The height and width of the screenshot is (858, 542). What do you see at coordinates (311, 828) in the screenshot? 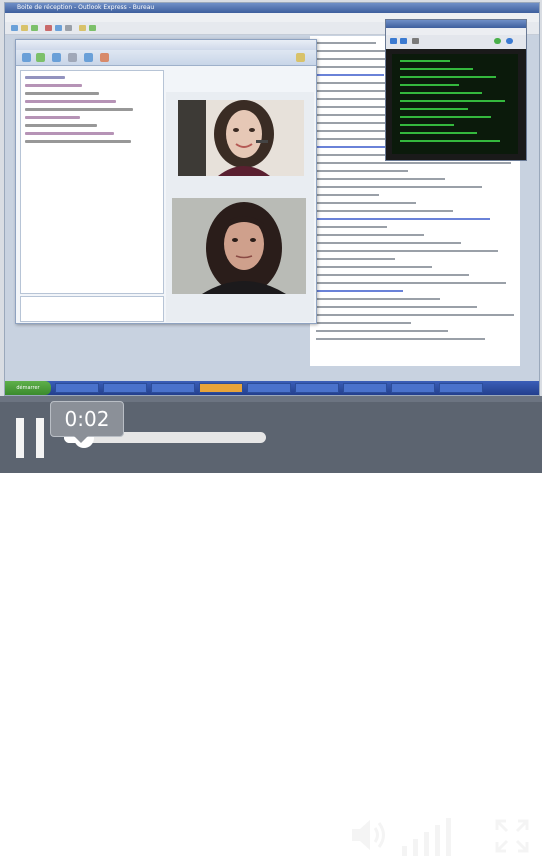
I see `total-duration: 0:20` at bounding box center [311, 828].